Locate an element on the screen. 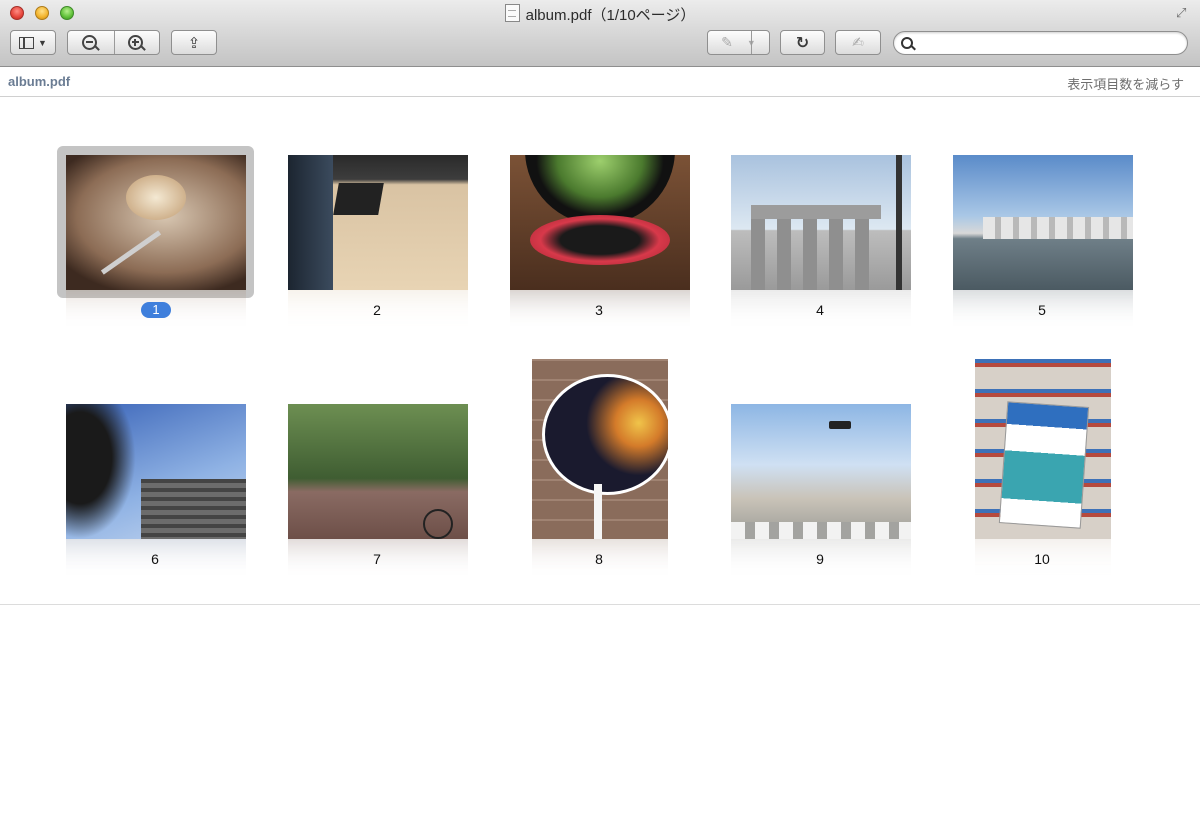 Image resolution: width=1200 pixels, height=817 pixels. search-input is located at coordinates (1050, 44).